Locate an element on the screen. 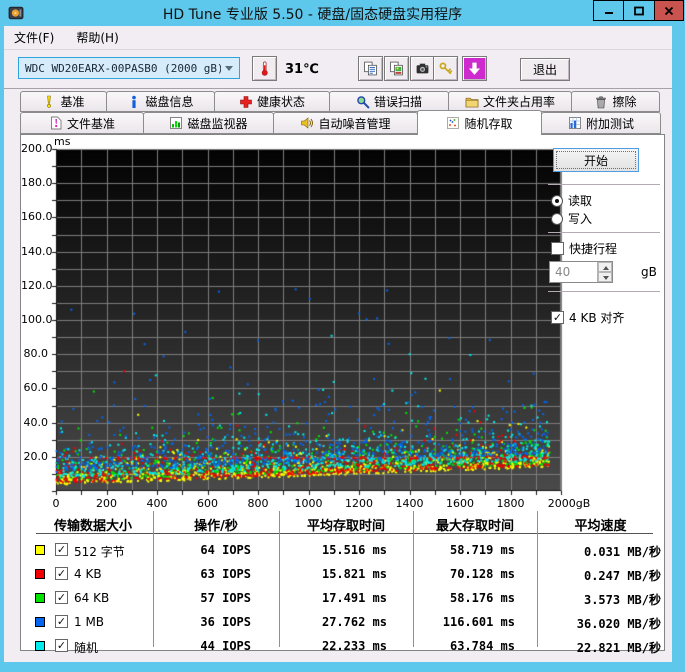 The width and height of the screenshot is (685, 672). tab-aam: 自动噪音管理 is located at coordinates (345, 123).